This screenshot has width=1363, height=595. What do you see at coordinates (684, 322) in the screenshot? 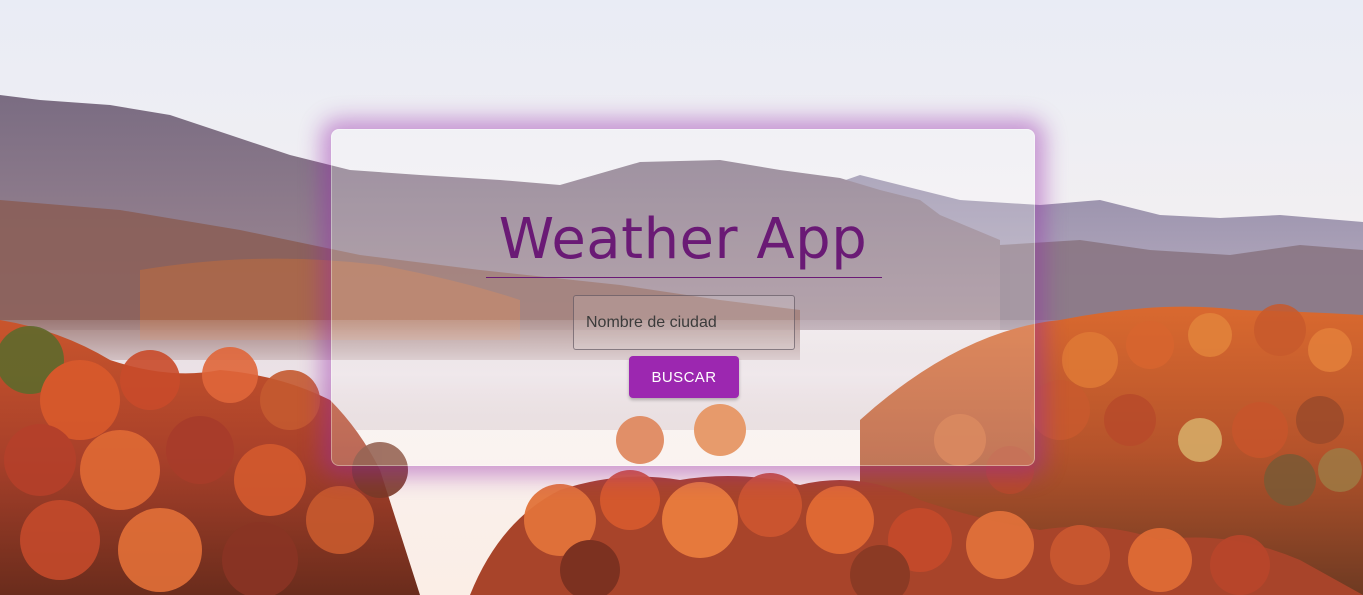
I see `city-search-input` at bounding box center [684, 322].